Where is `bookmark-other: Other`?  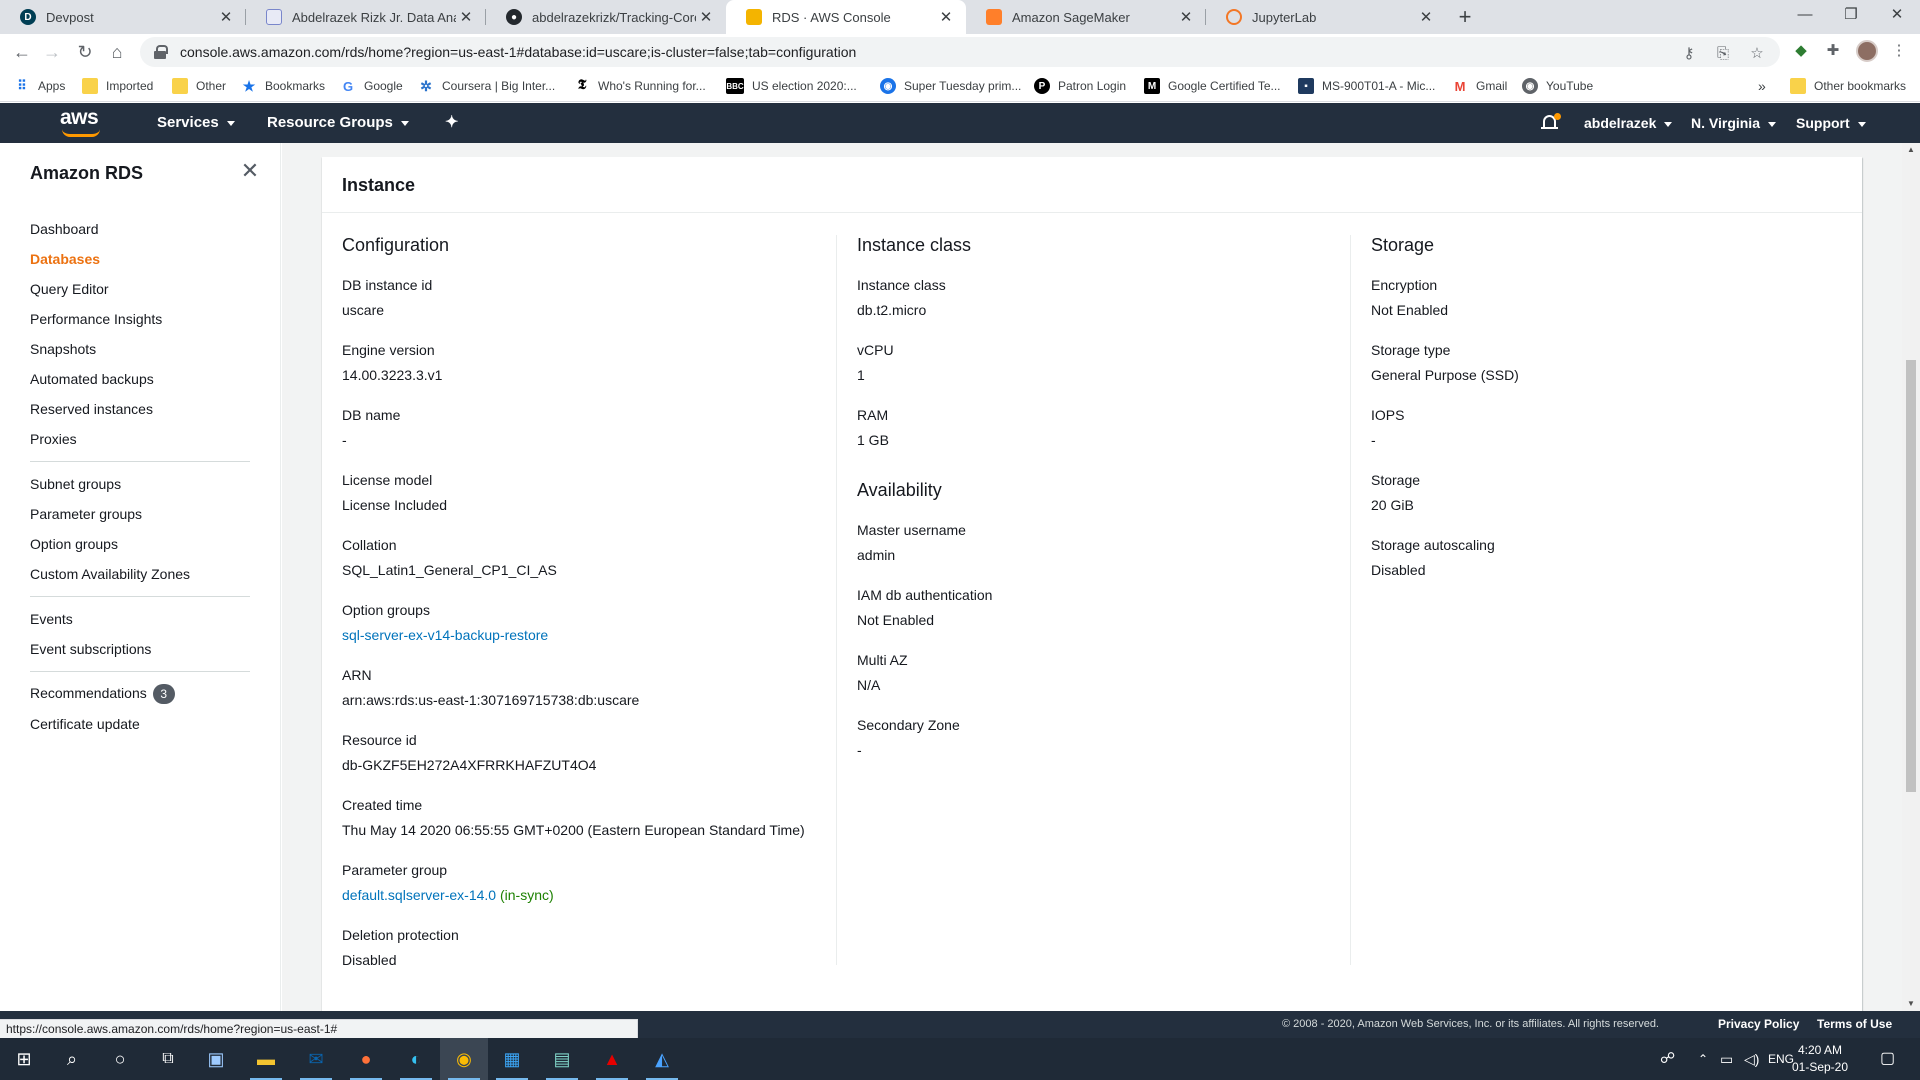
bookmark-other: Other is located at coordinates (199, 86).